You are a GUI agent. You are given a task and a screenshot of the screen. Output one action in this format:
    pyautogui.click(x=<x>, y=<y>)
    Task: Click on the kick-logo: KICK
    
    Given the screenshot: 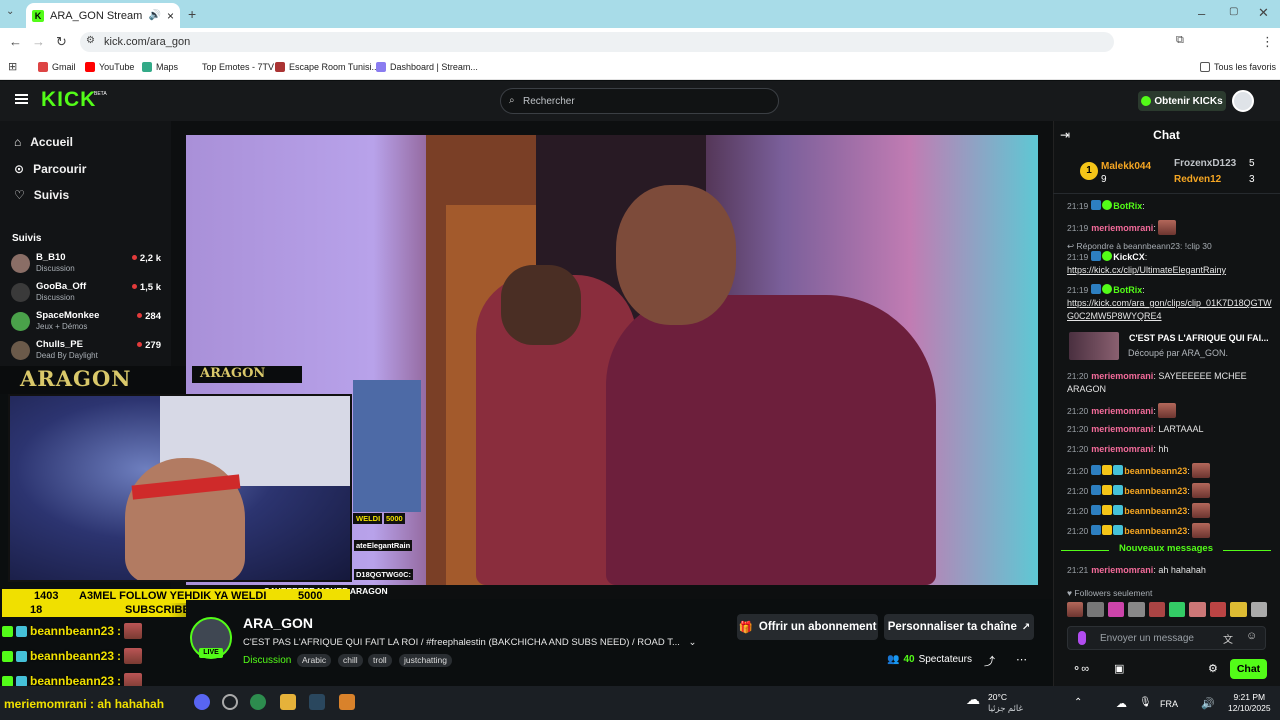 What is the action you would take?
    pyautogui.click(x=68, y=100)
    